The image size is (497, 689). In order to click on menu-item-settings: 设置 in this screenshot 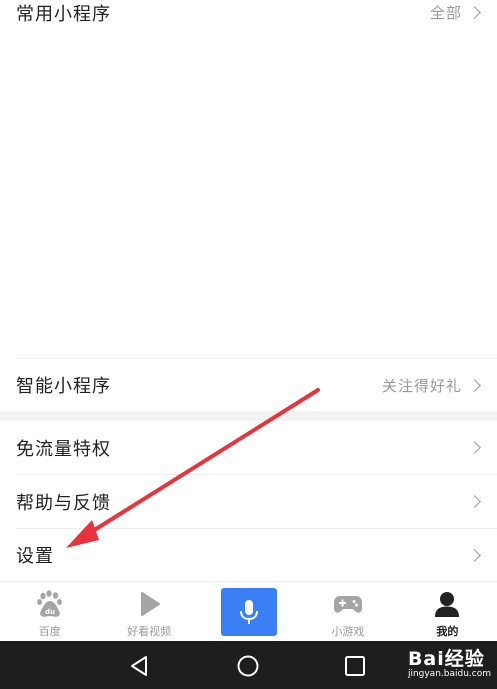, I will do `click(248, 555)`.